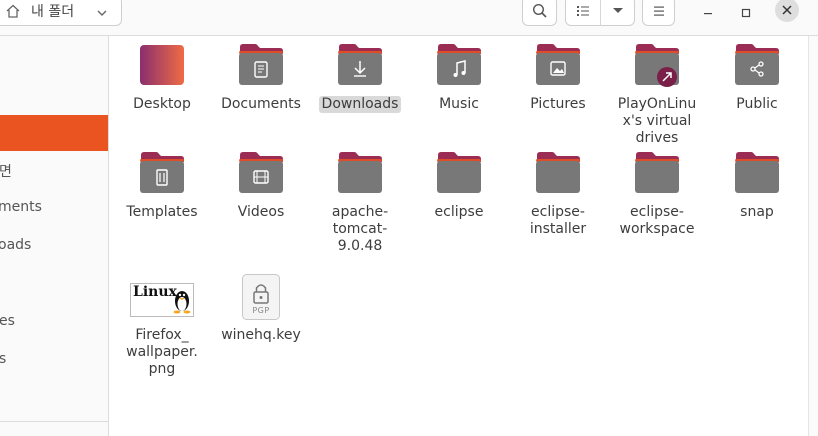 The image size is (818, 436). I want to click on file-label: Downloads, so click(360, 104).